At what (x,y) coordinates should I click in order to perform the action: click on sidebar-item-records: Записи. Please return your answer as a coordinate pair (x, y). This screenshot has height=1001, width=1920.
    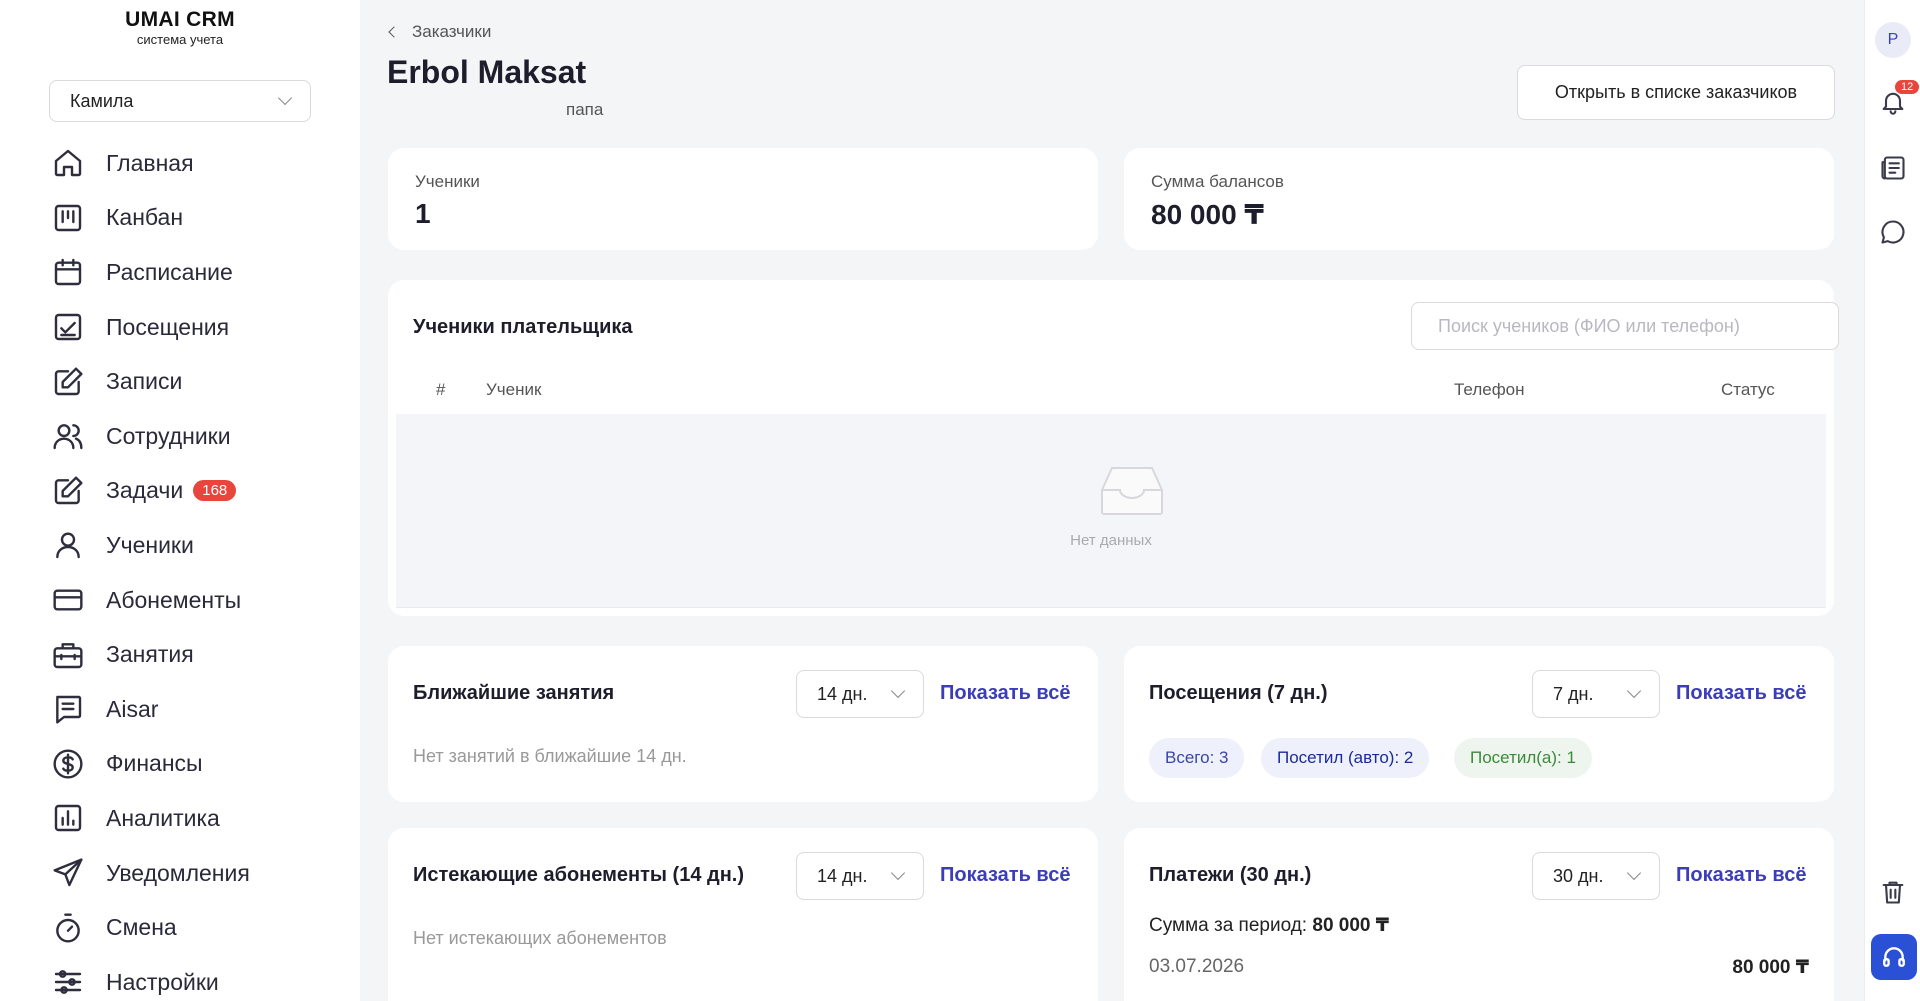
    Looking at the image, I should click on (202, 381).